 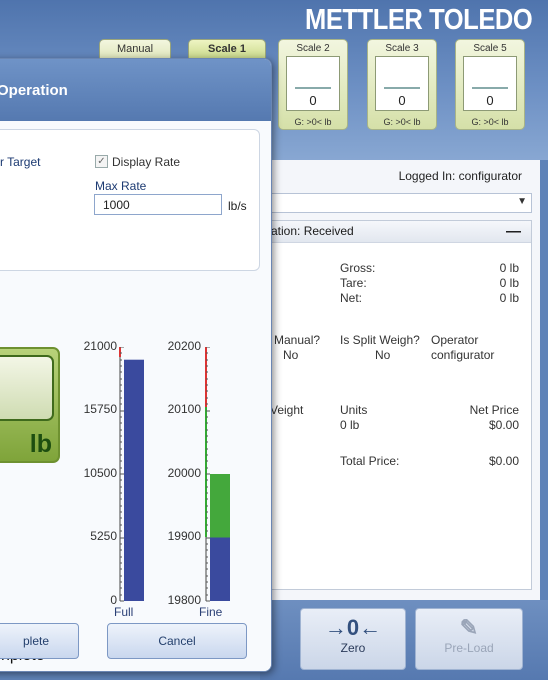 I want to click on weight-label: Veight, so click(x=287, y=410).